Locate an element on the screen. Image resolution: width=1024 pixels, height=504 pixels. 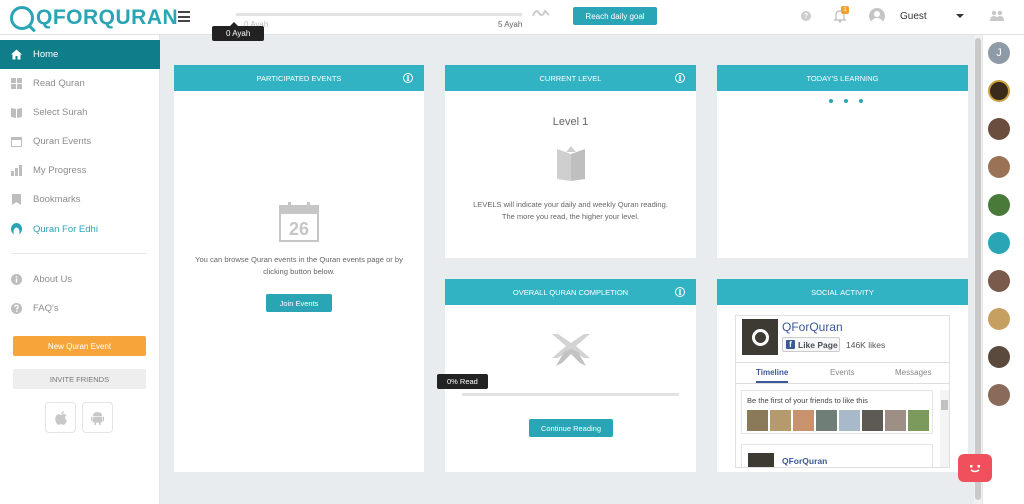
sidebar-item-bookmarks: Bookmarks is located at coordinates (80, 199).